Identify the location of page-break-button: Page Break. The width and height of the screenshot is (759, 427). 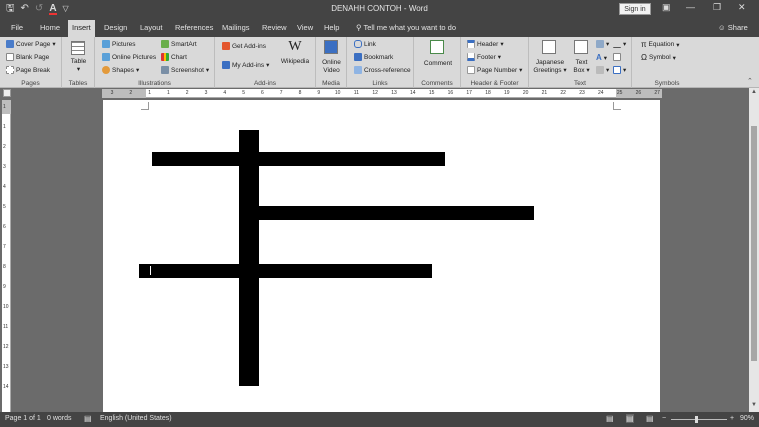
(28, 70).